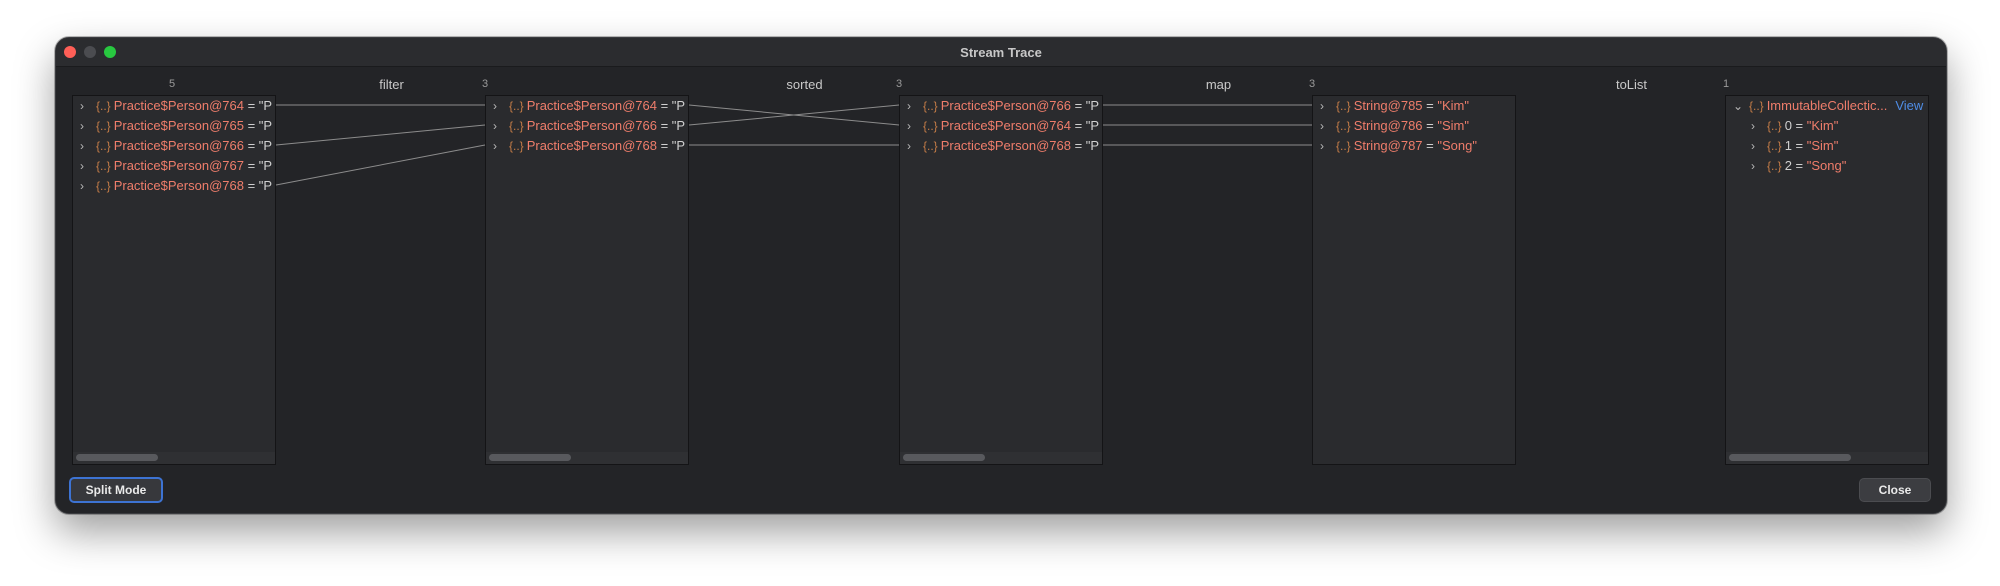 This screenshot has height=586, width=2000. I want to click on split-mode-button: Split Mode, so click(116, 490).